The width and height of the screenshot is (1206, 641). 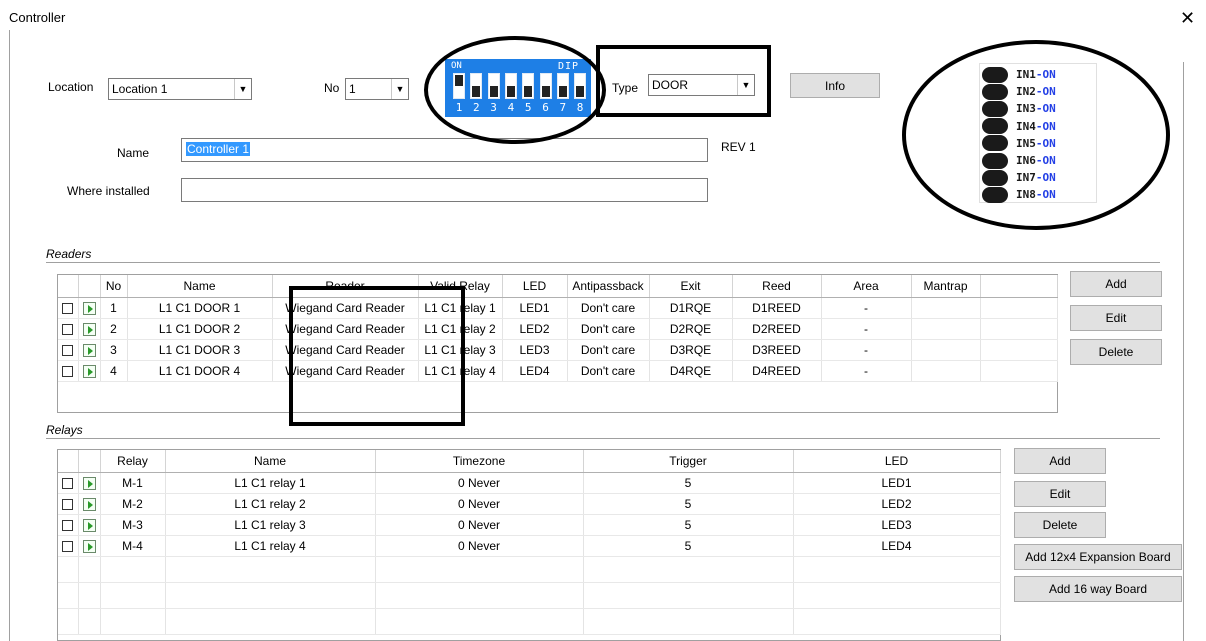 I want to click on relays-delete-button: Delete, so click(x=1060, y=525).